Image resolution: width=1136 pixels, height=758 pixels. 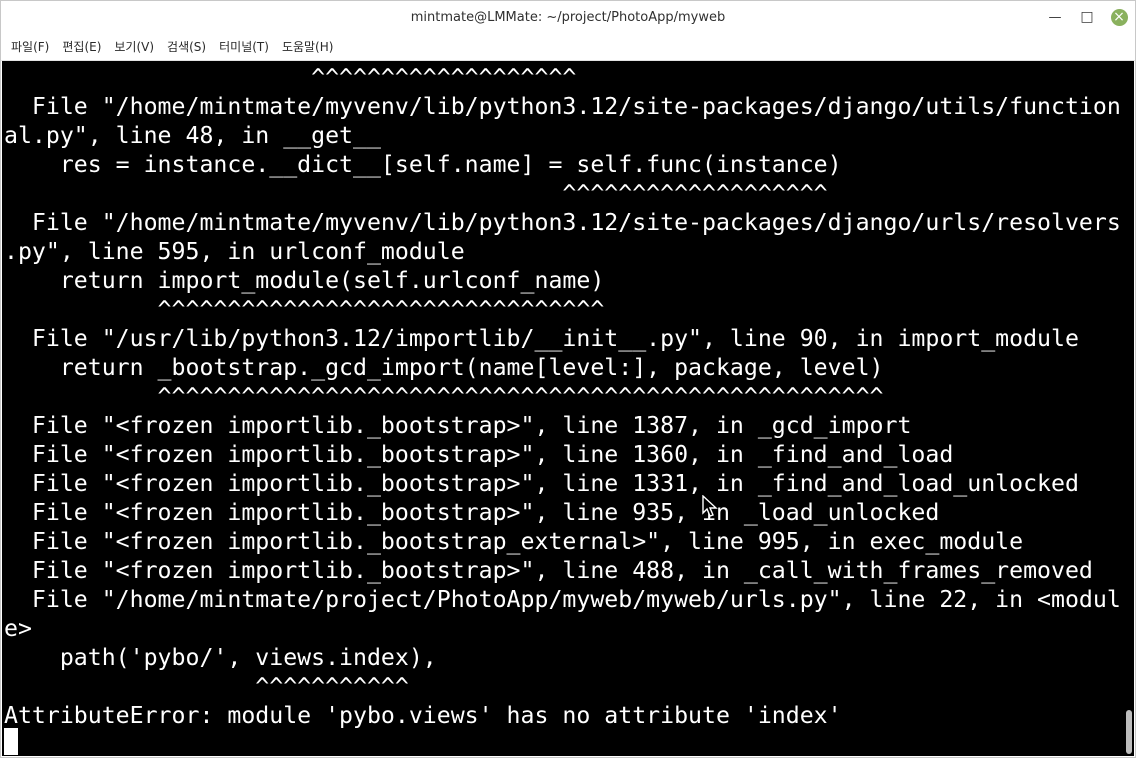 What do you see at coordinates (206, 686) in the screenshot?
I see `terminal-line: ^^^^^^^^^^^` at bounding box center [206, 686].